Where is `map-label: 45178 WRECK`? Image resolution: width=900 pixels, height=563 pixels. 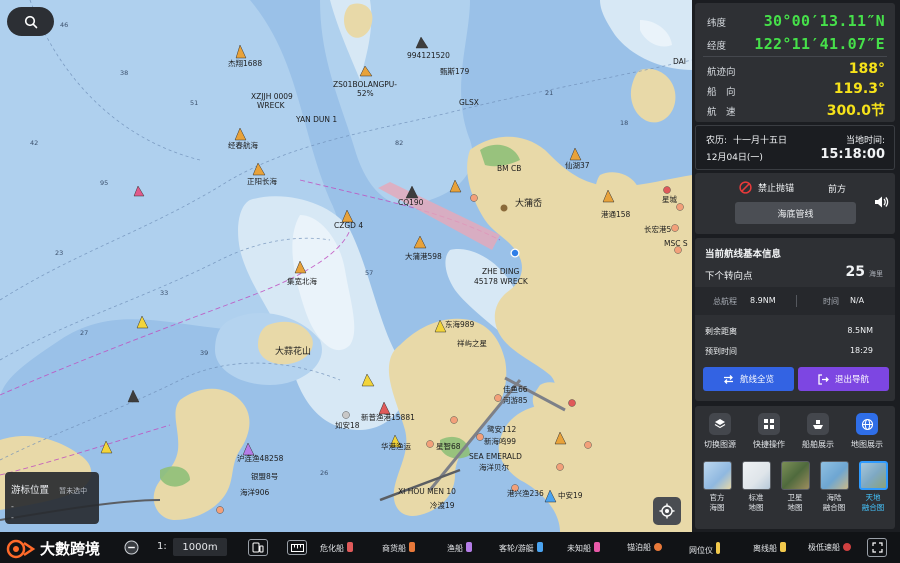 map-label: 45178 WRECK is located at coordinates (501, 282).